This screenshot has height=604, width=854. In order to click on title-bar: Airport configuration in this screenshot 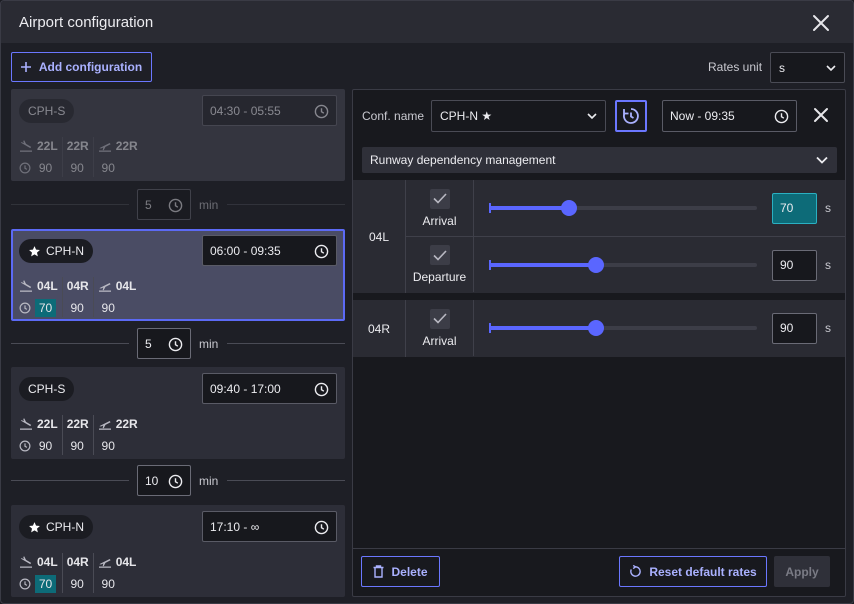, I will do `click(427, 22)`.